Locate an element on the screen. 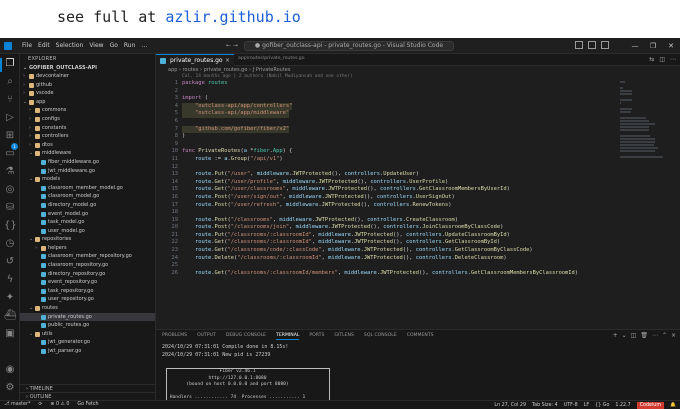 The image size is (680, 409). panel-tab: COMMENTS is located at coordinates (420, 336).